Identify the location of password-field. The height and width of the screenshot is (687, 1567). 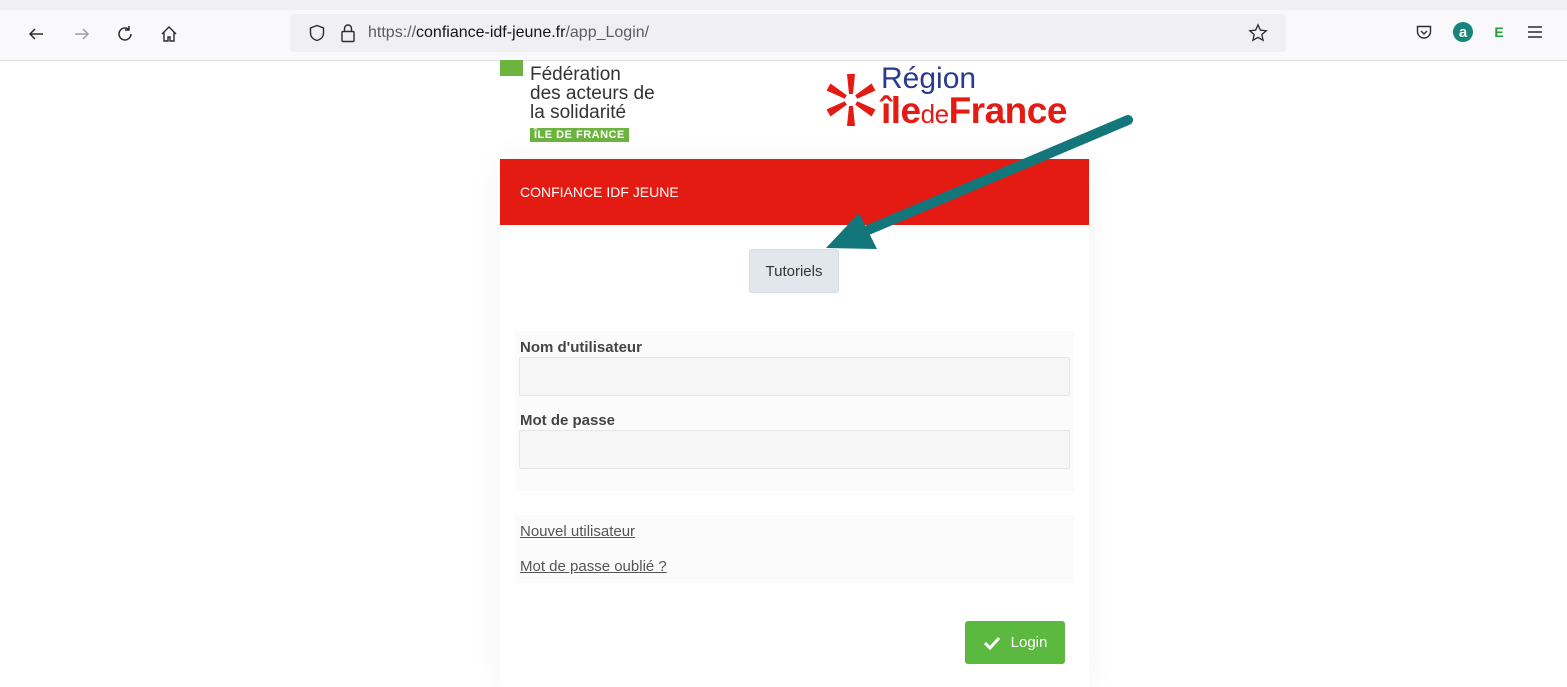
(794, 449).